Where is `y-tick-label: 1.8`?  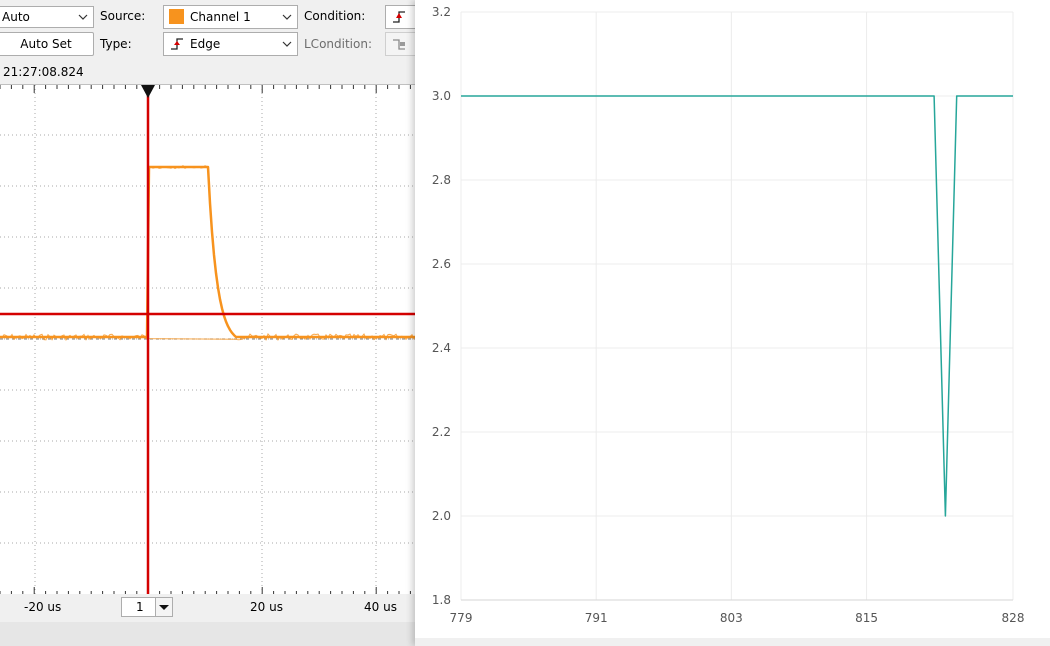
y-tick-label: 1.8 is located at coordinates (441, 600).